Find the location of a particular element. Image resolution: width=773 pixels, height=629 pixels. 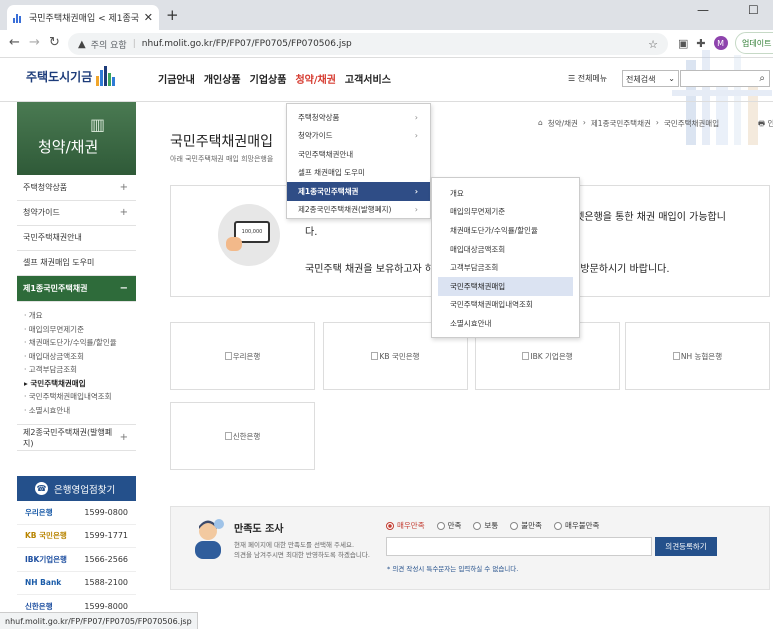

lnb-item-type2-bond: 제2종국민주택채권(발행폐지) + is located at coordinates (76, 438).